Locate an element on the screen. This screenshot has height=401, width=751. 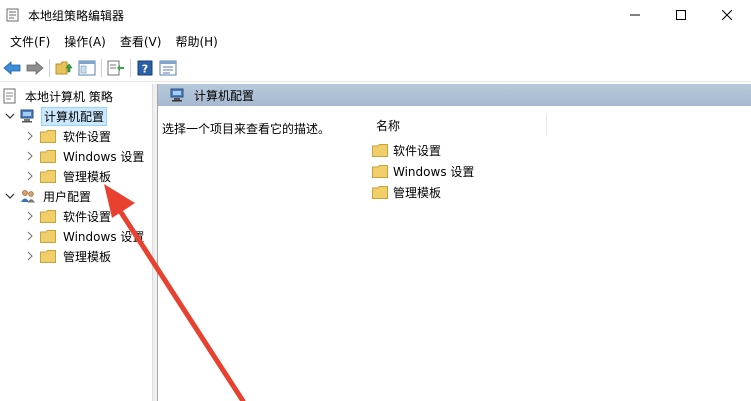
tree-label-computer-config: 计算机配置 is located at coordinates (74, 116).